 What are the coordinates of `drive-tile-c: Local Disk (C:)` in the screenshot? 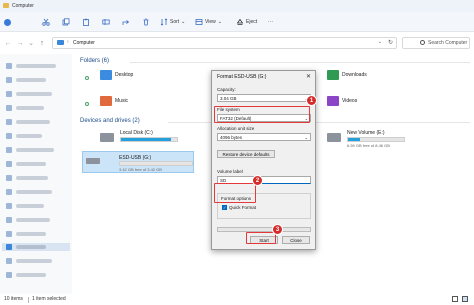 It's located at (150, 141).